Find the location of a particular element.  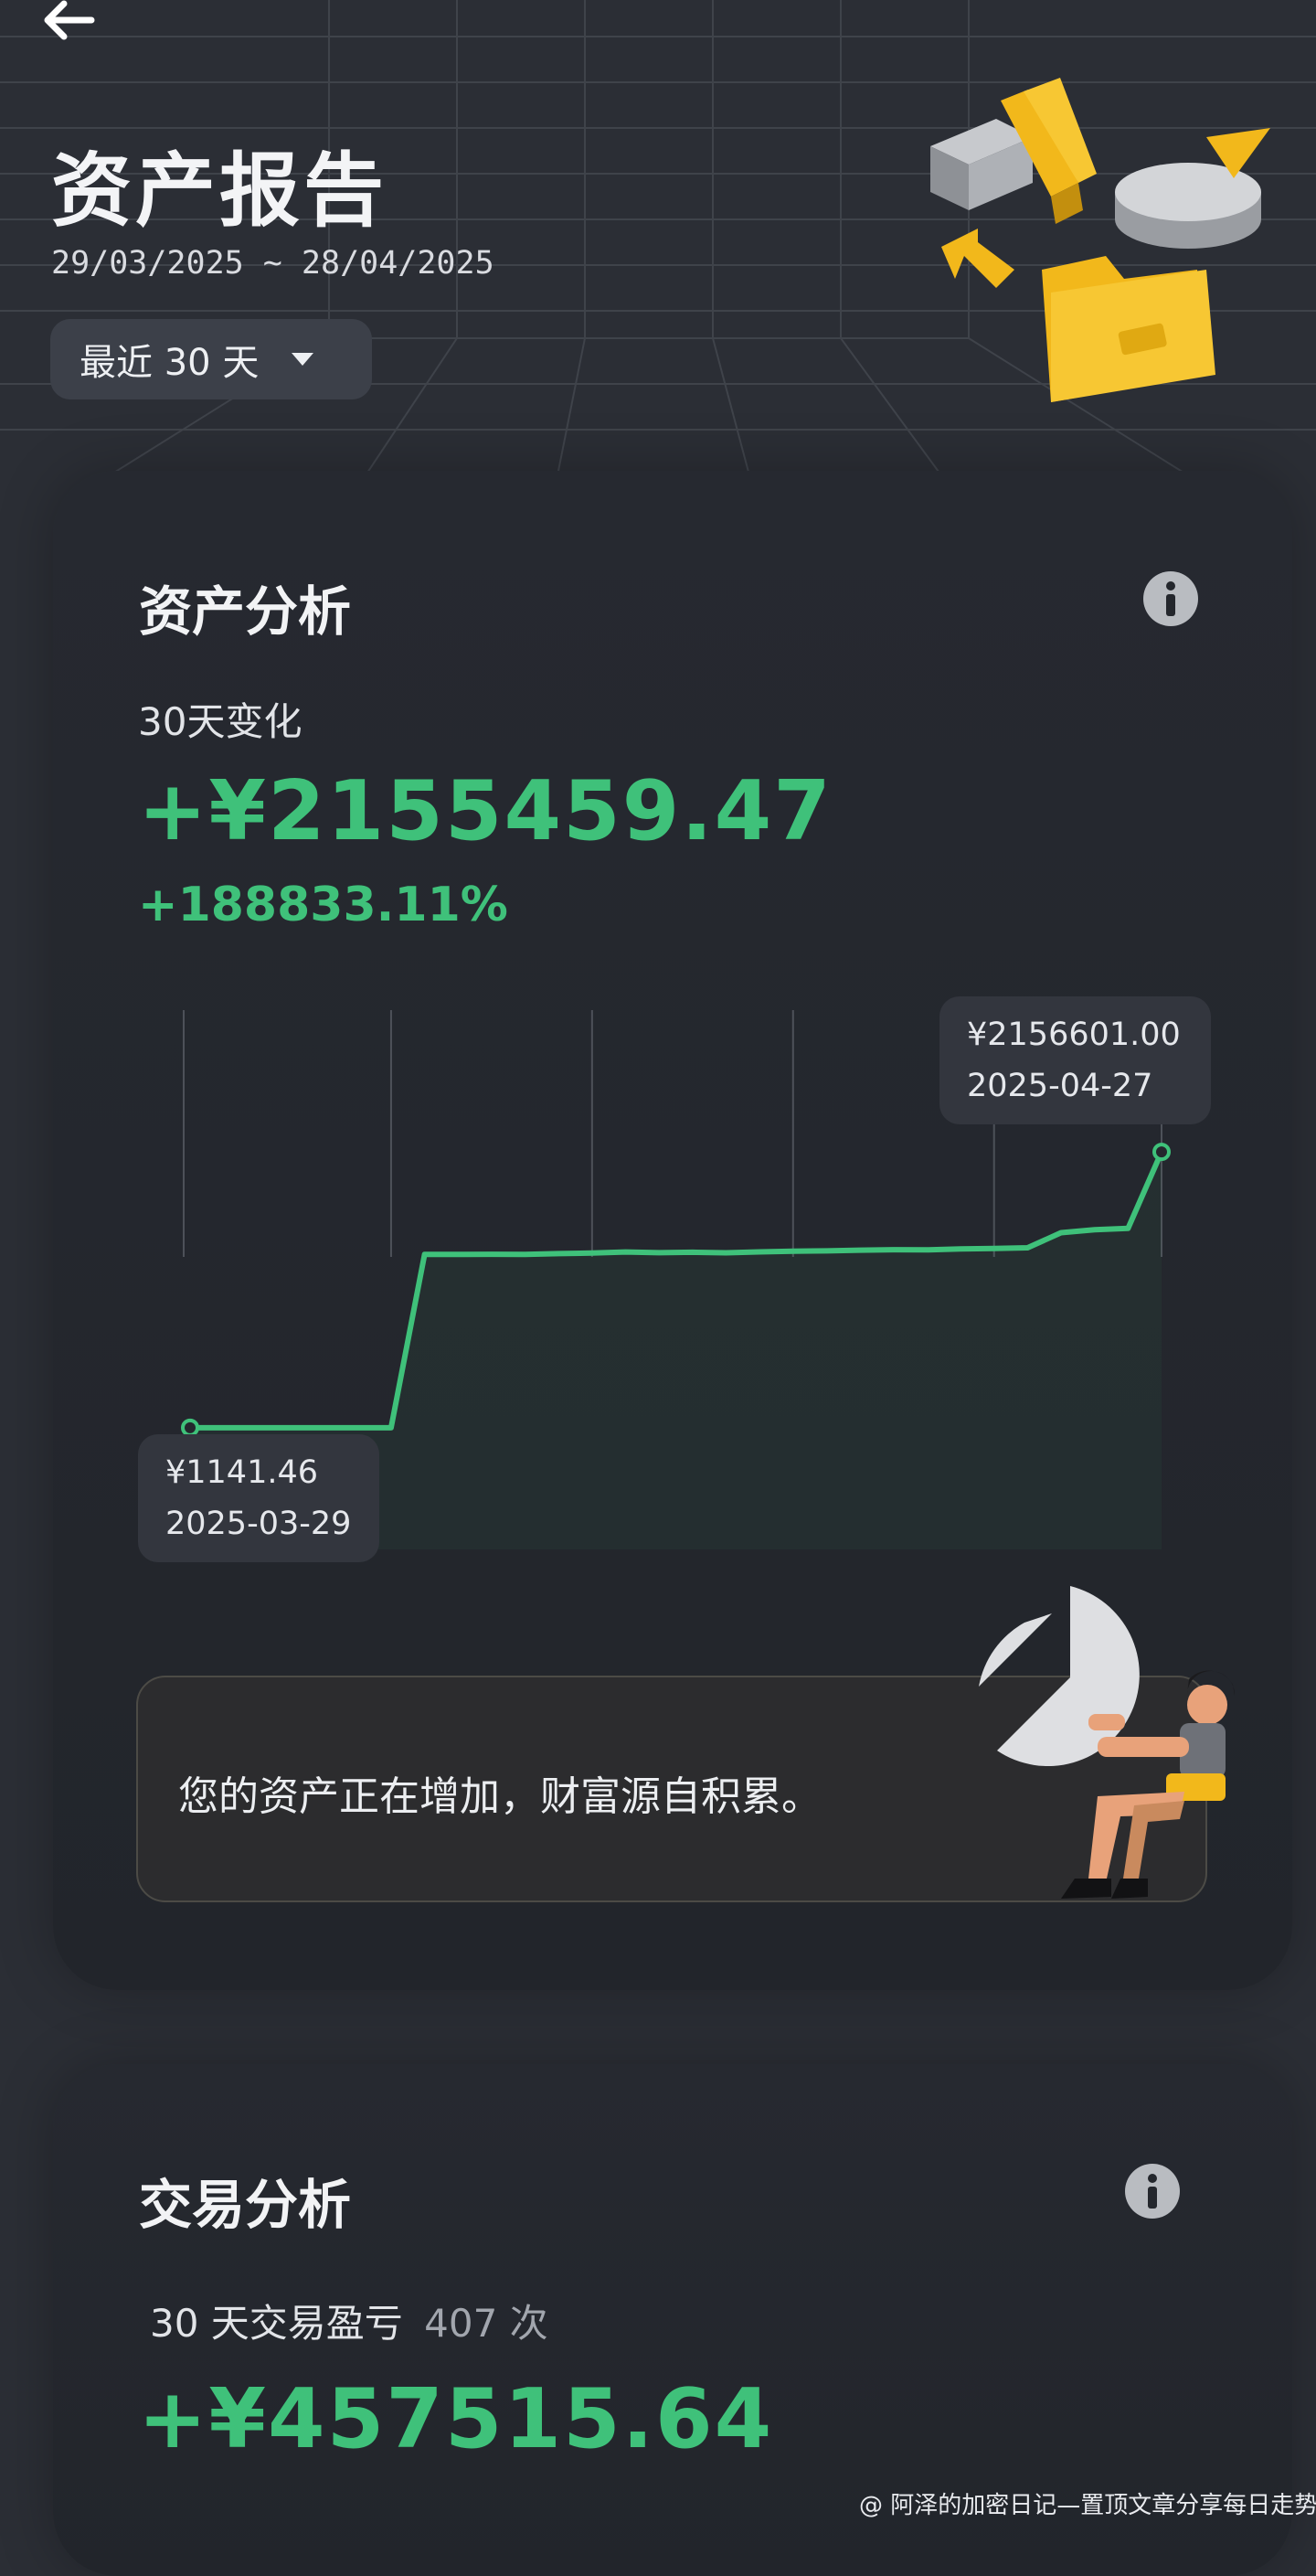

tooltip-end: ¥2156601.00 2025-04-27 is located at coordinates (1075, 1060).